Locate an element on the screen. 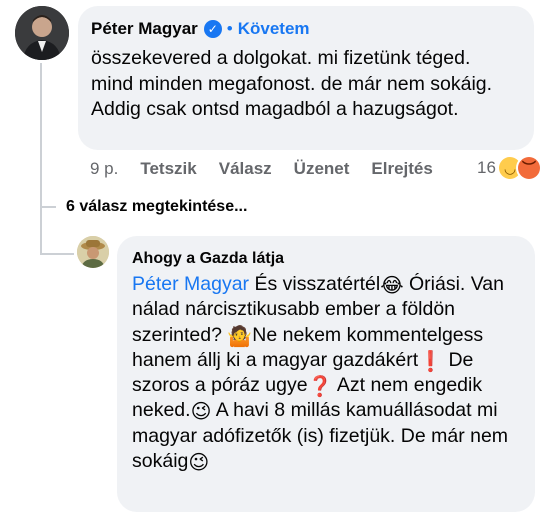 This screenshot has height=516, width=552. tears-of-joy-emoji-icon: 😂 is located at coordinates (392, 286).